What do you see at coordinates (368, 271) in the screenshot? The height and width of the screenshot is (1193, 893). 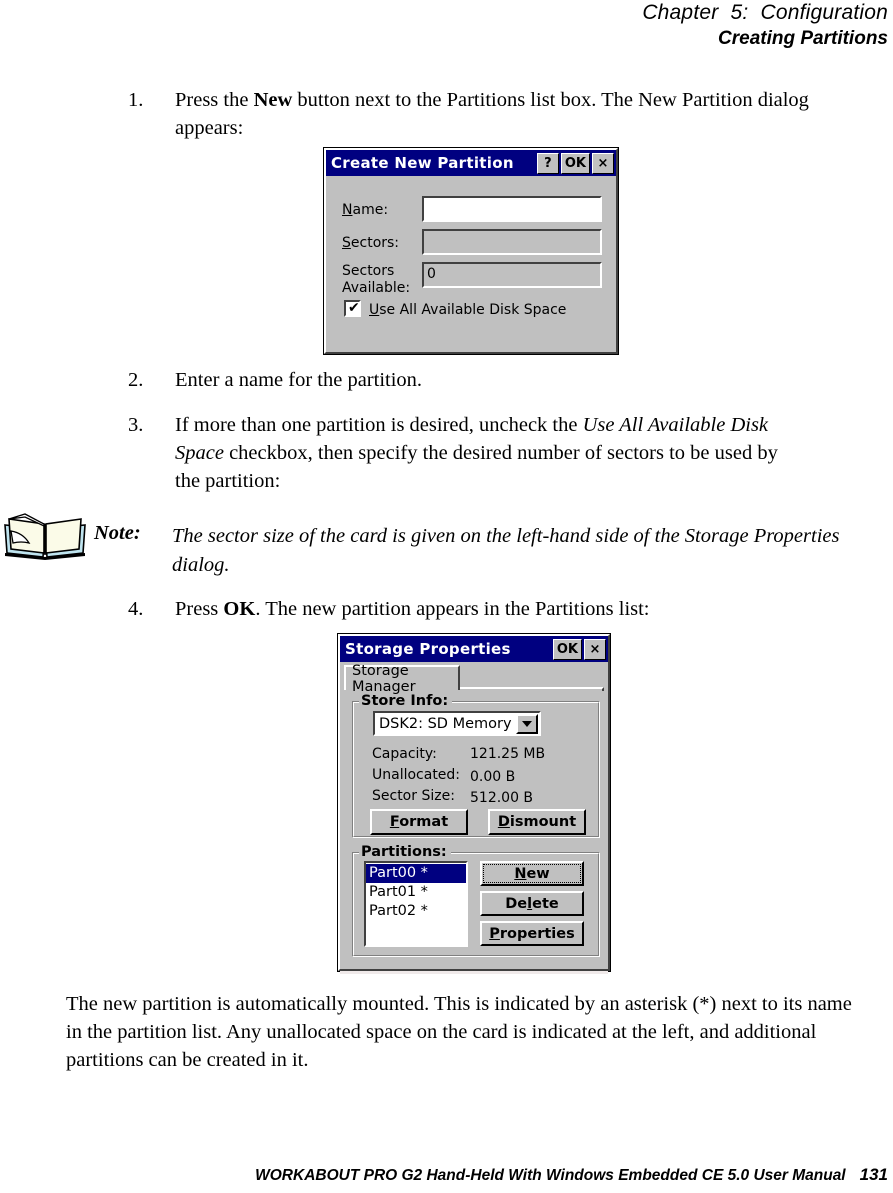 I see `sectors-available-label-line1: Sectors` at bounding box center [368, 271].